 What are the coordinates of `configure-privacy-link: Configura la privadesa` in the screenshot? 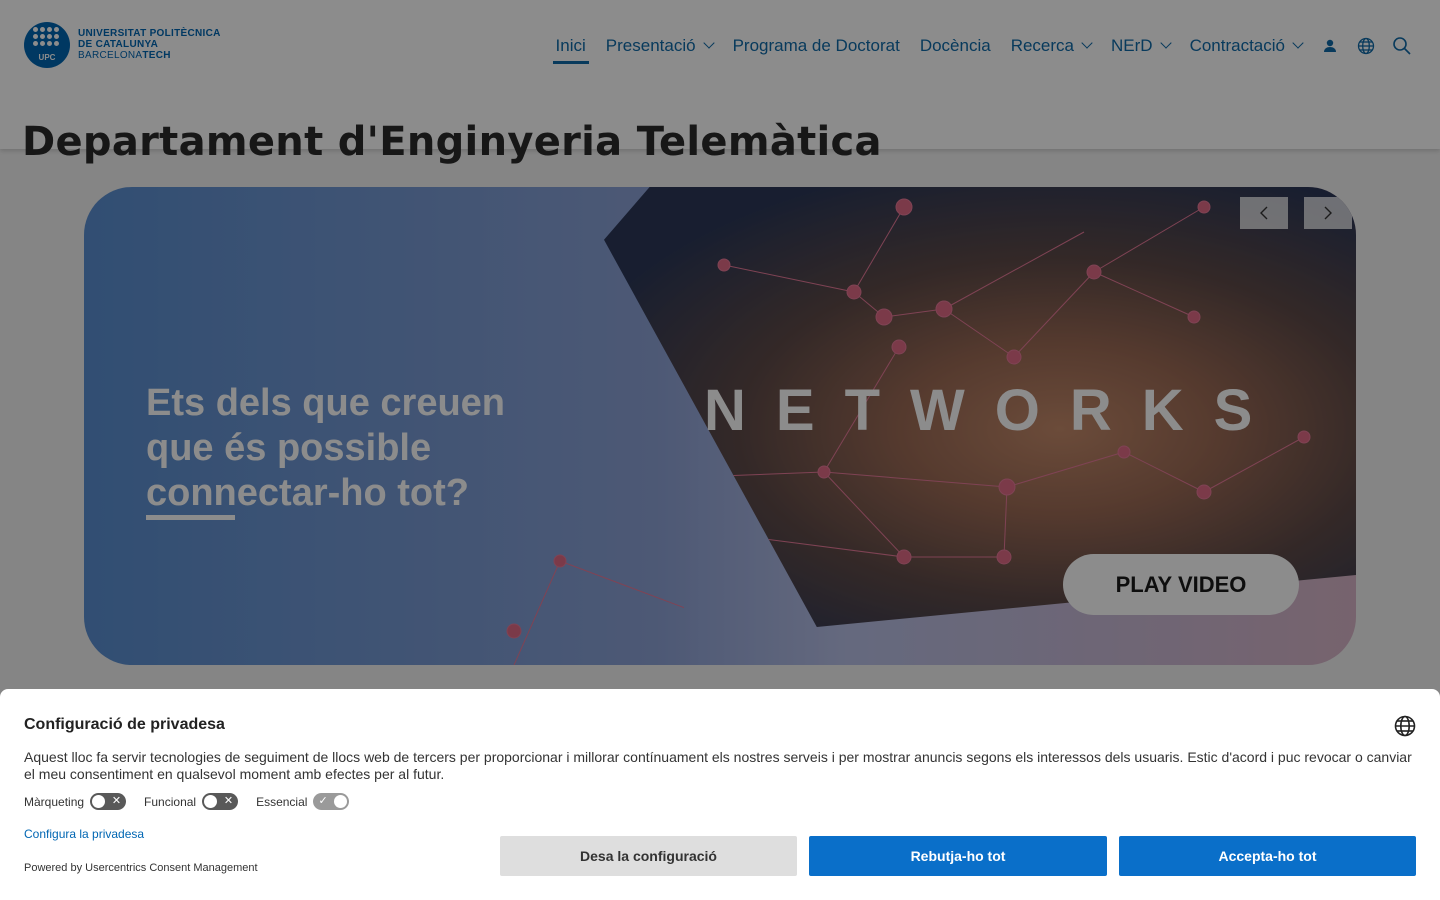 It's located at (84, 834).